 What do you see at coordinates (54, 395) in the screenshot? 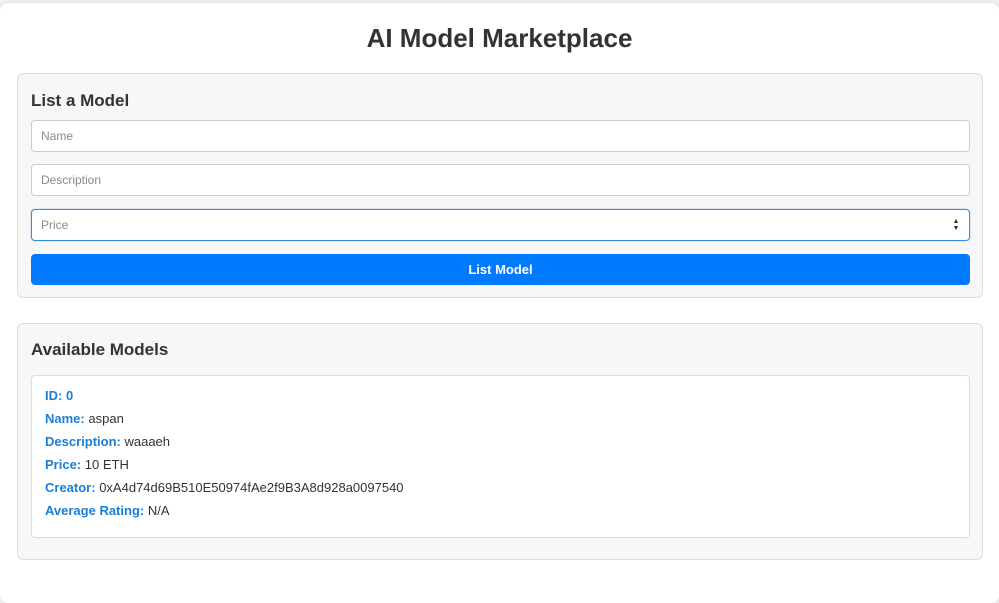
I see `model-id-label: ID:` at bounding box center [54, 395].